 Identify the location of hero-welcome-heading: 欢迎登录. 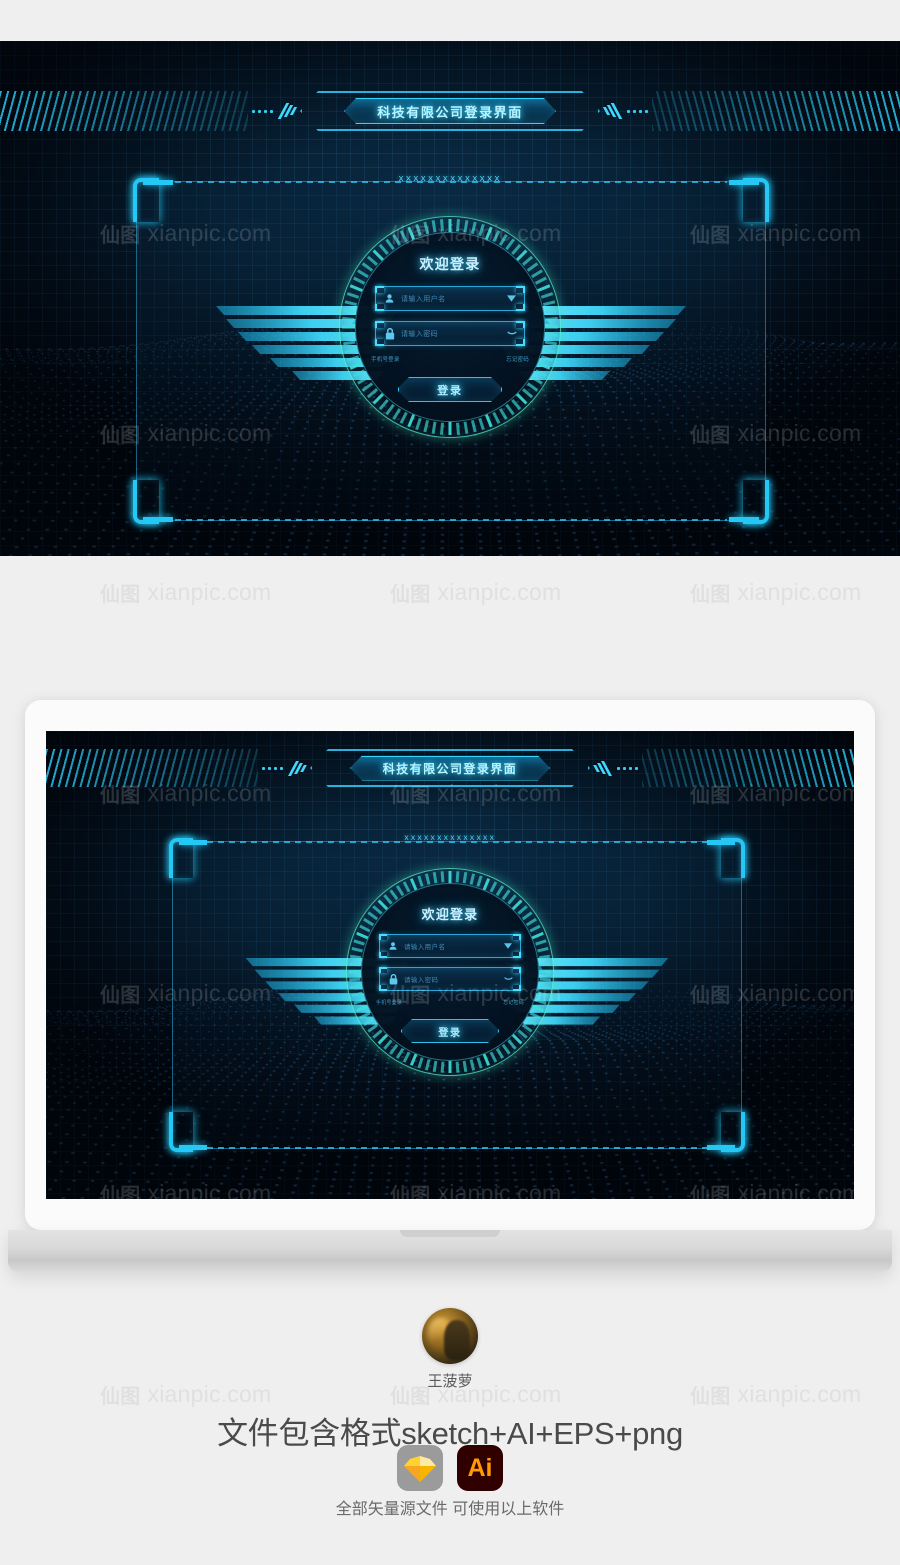
(450, 264).